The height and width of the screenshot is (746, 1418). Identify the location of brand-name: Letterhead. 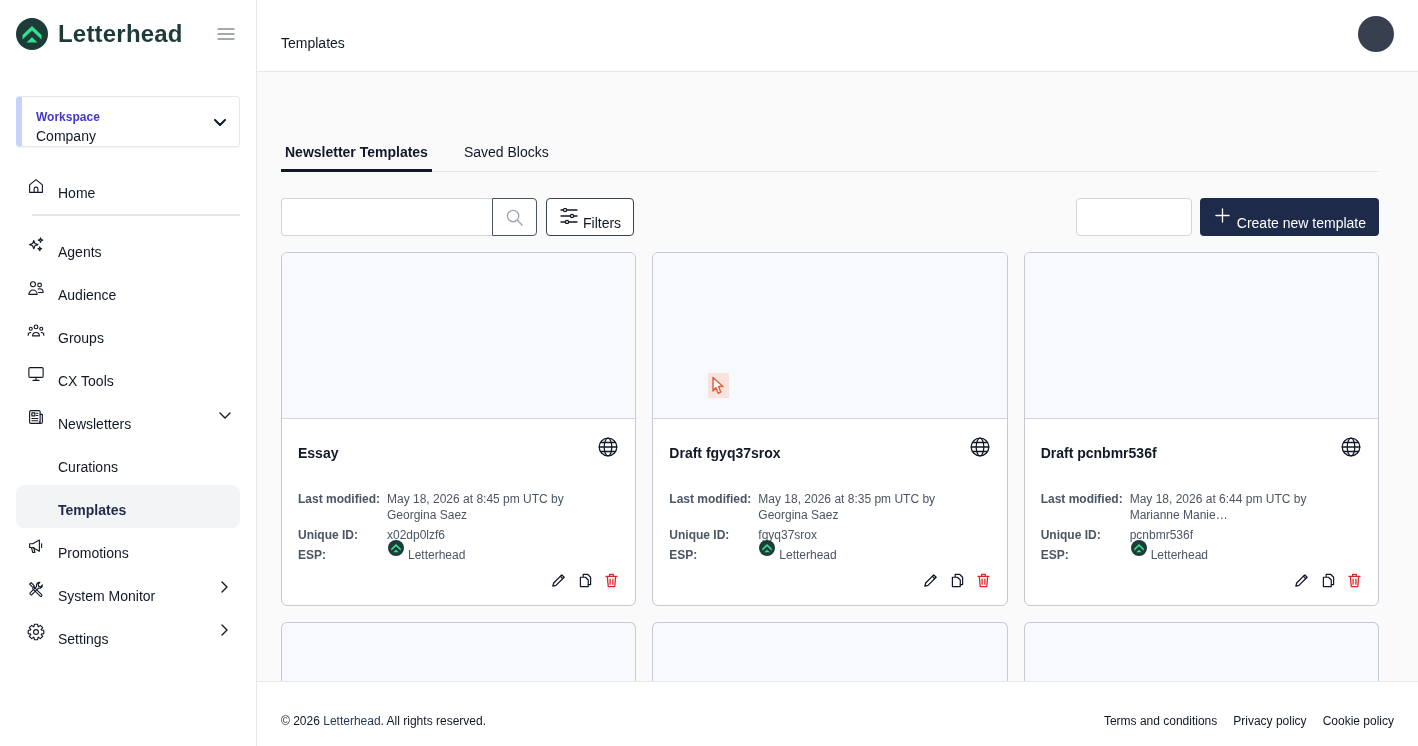
(120, 34).